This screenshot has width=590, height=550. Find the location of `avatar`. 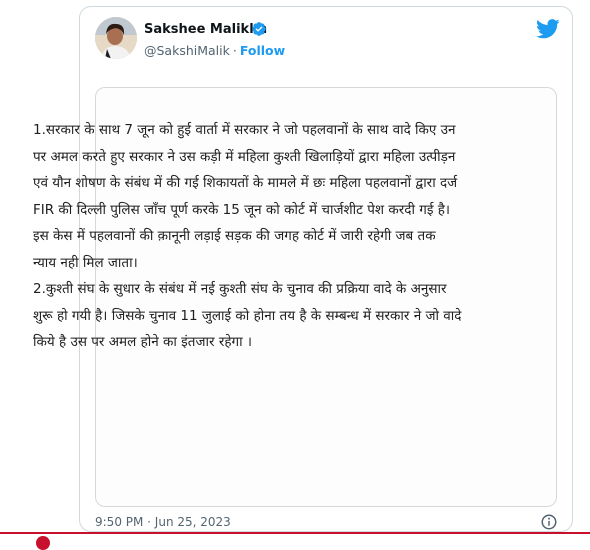

avatar is located at coordinates (116, 38).